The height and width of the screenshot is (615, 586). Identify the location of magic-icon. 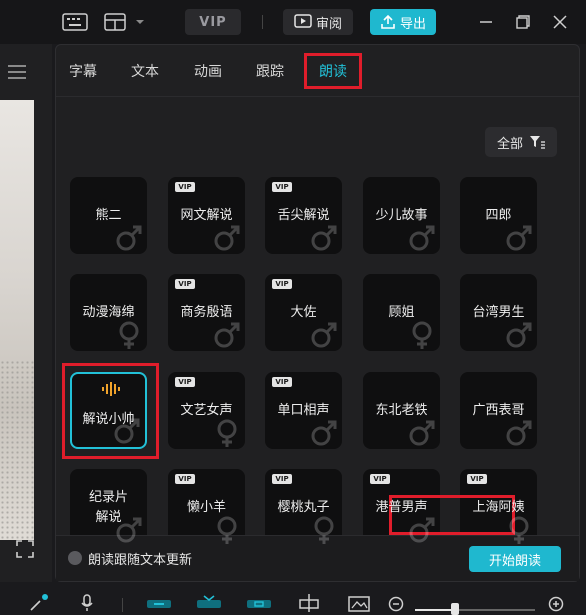
(38, 603).